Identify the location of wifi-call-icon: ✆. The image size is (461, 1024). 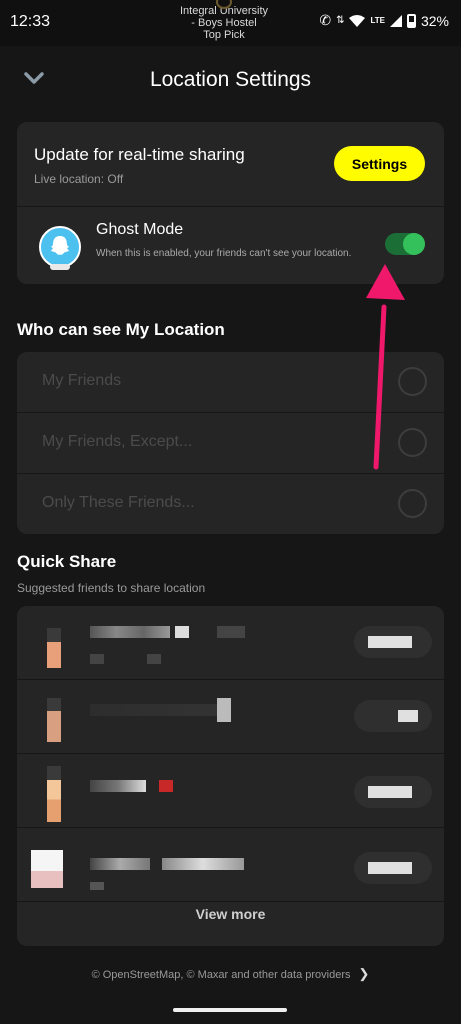
(325, 20).